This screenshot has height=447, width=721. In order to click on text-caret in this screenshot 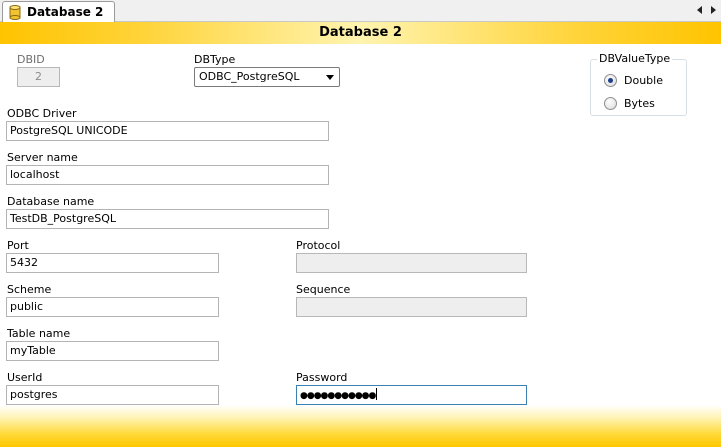, I will do `click(377, 394)`.